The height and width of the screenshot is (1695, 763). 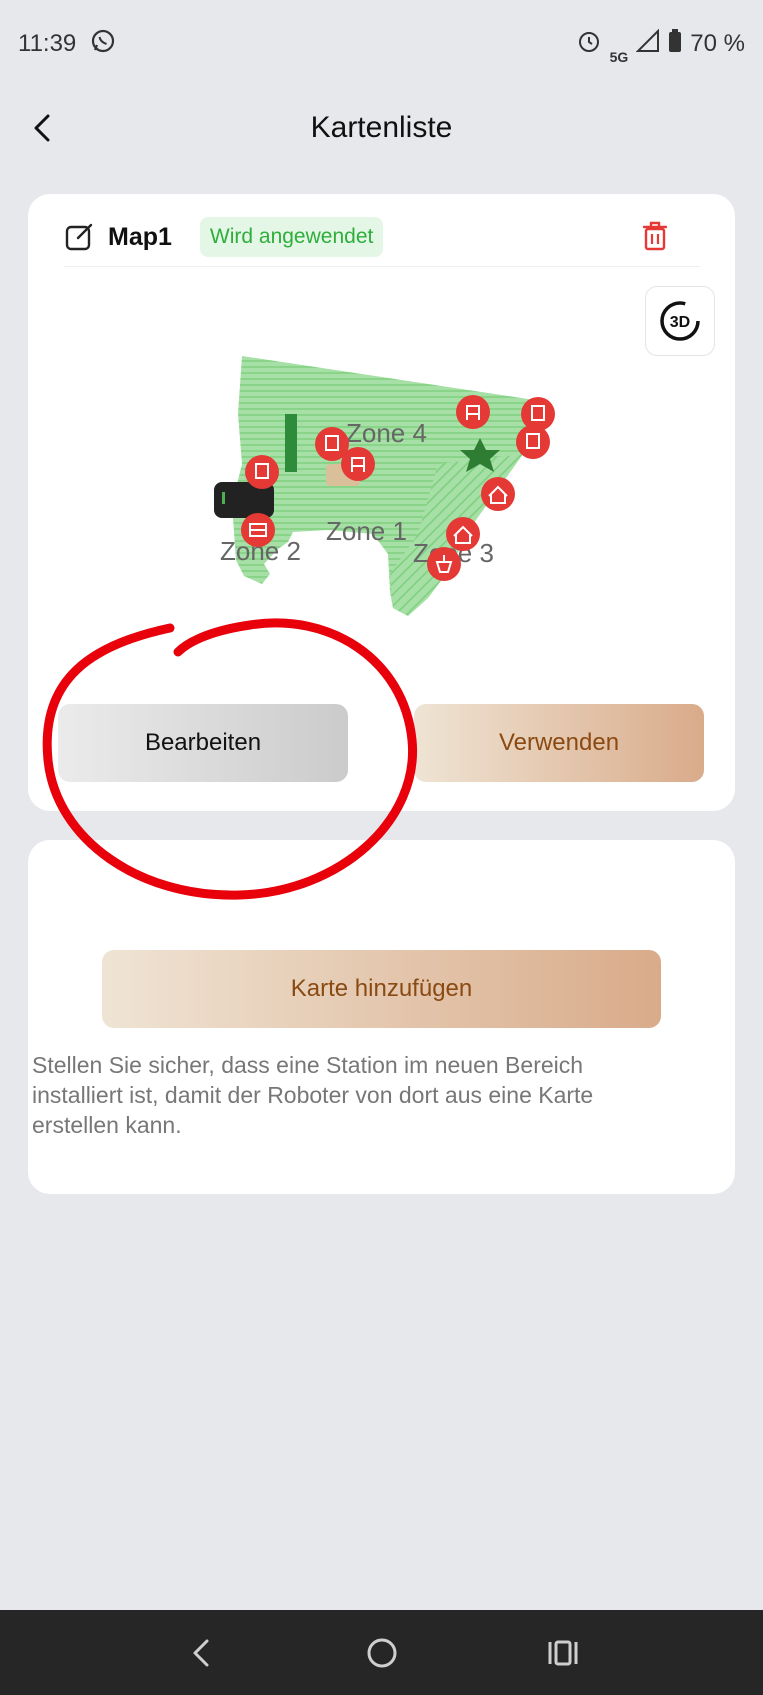 What do you see at coordinates (563, 1653) in the screenshot?
I see `nav-recents-icon` at bounding box center [563, 1653].